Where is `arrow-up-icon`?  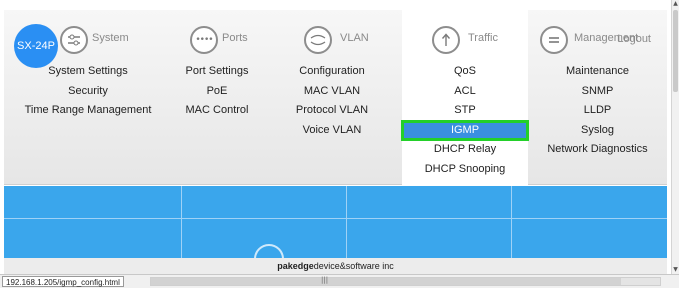
arrow-up-icon is located at coordinates (446, 40).